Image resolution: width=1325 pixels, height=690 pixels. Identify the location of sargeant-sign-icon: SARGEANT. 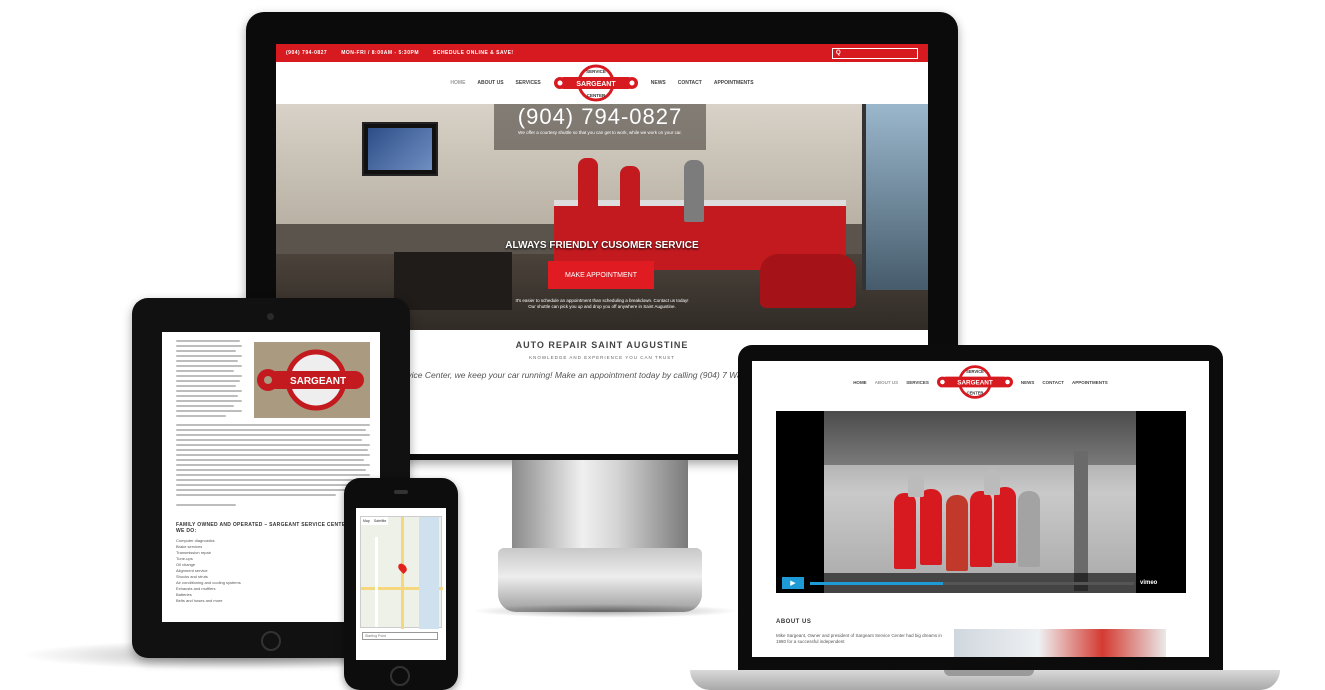
(312, 380).